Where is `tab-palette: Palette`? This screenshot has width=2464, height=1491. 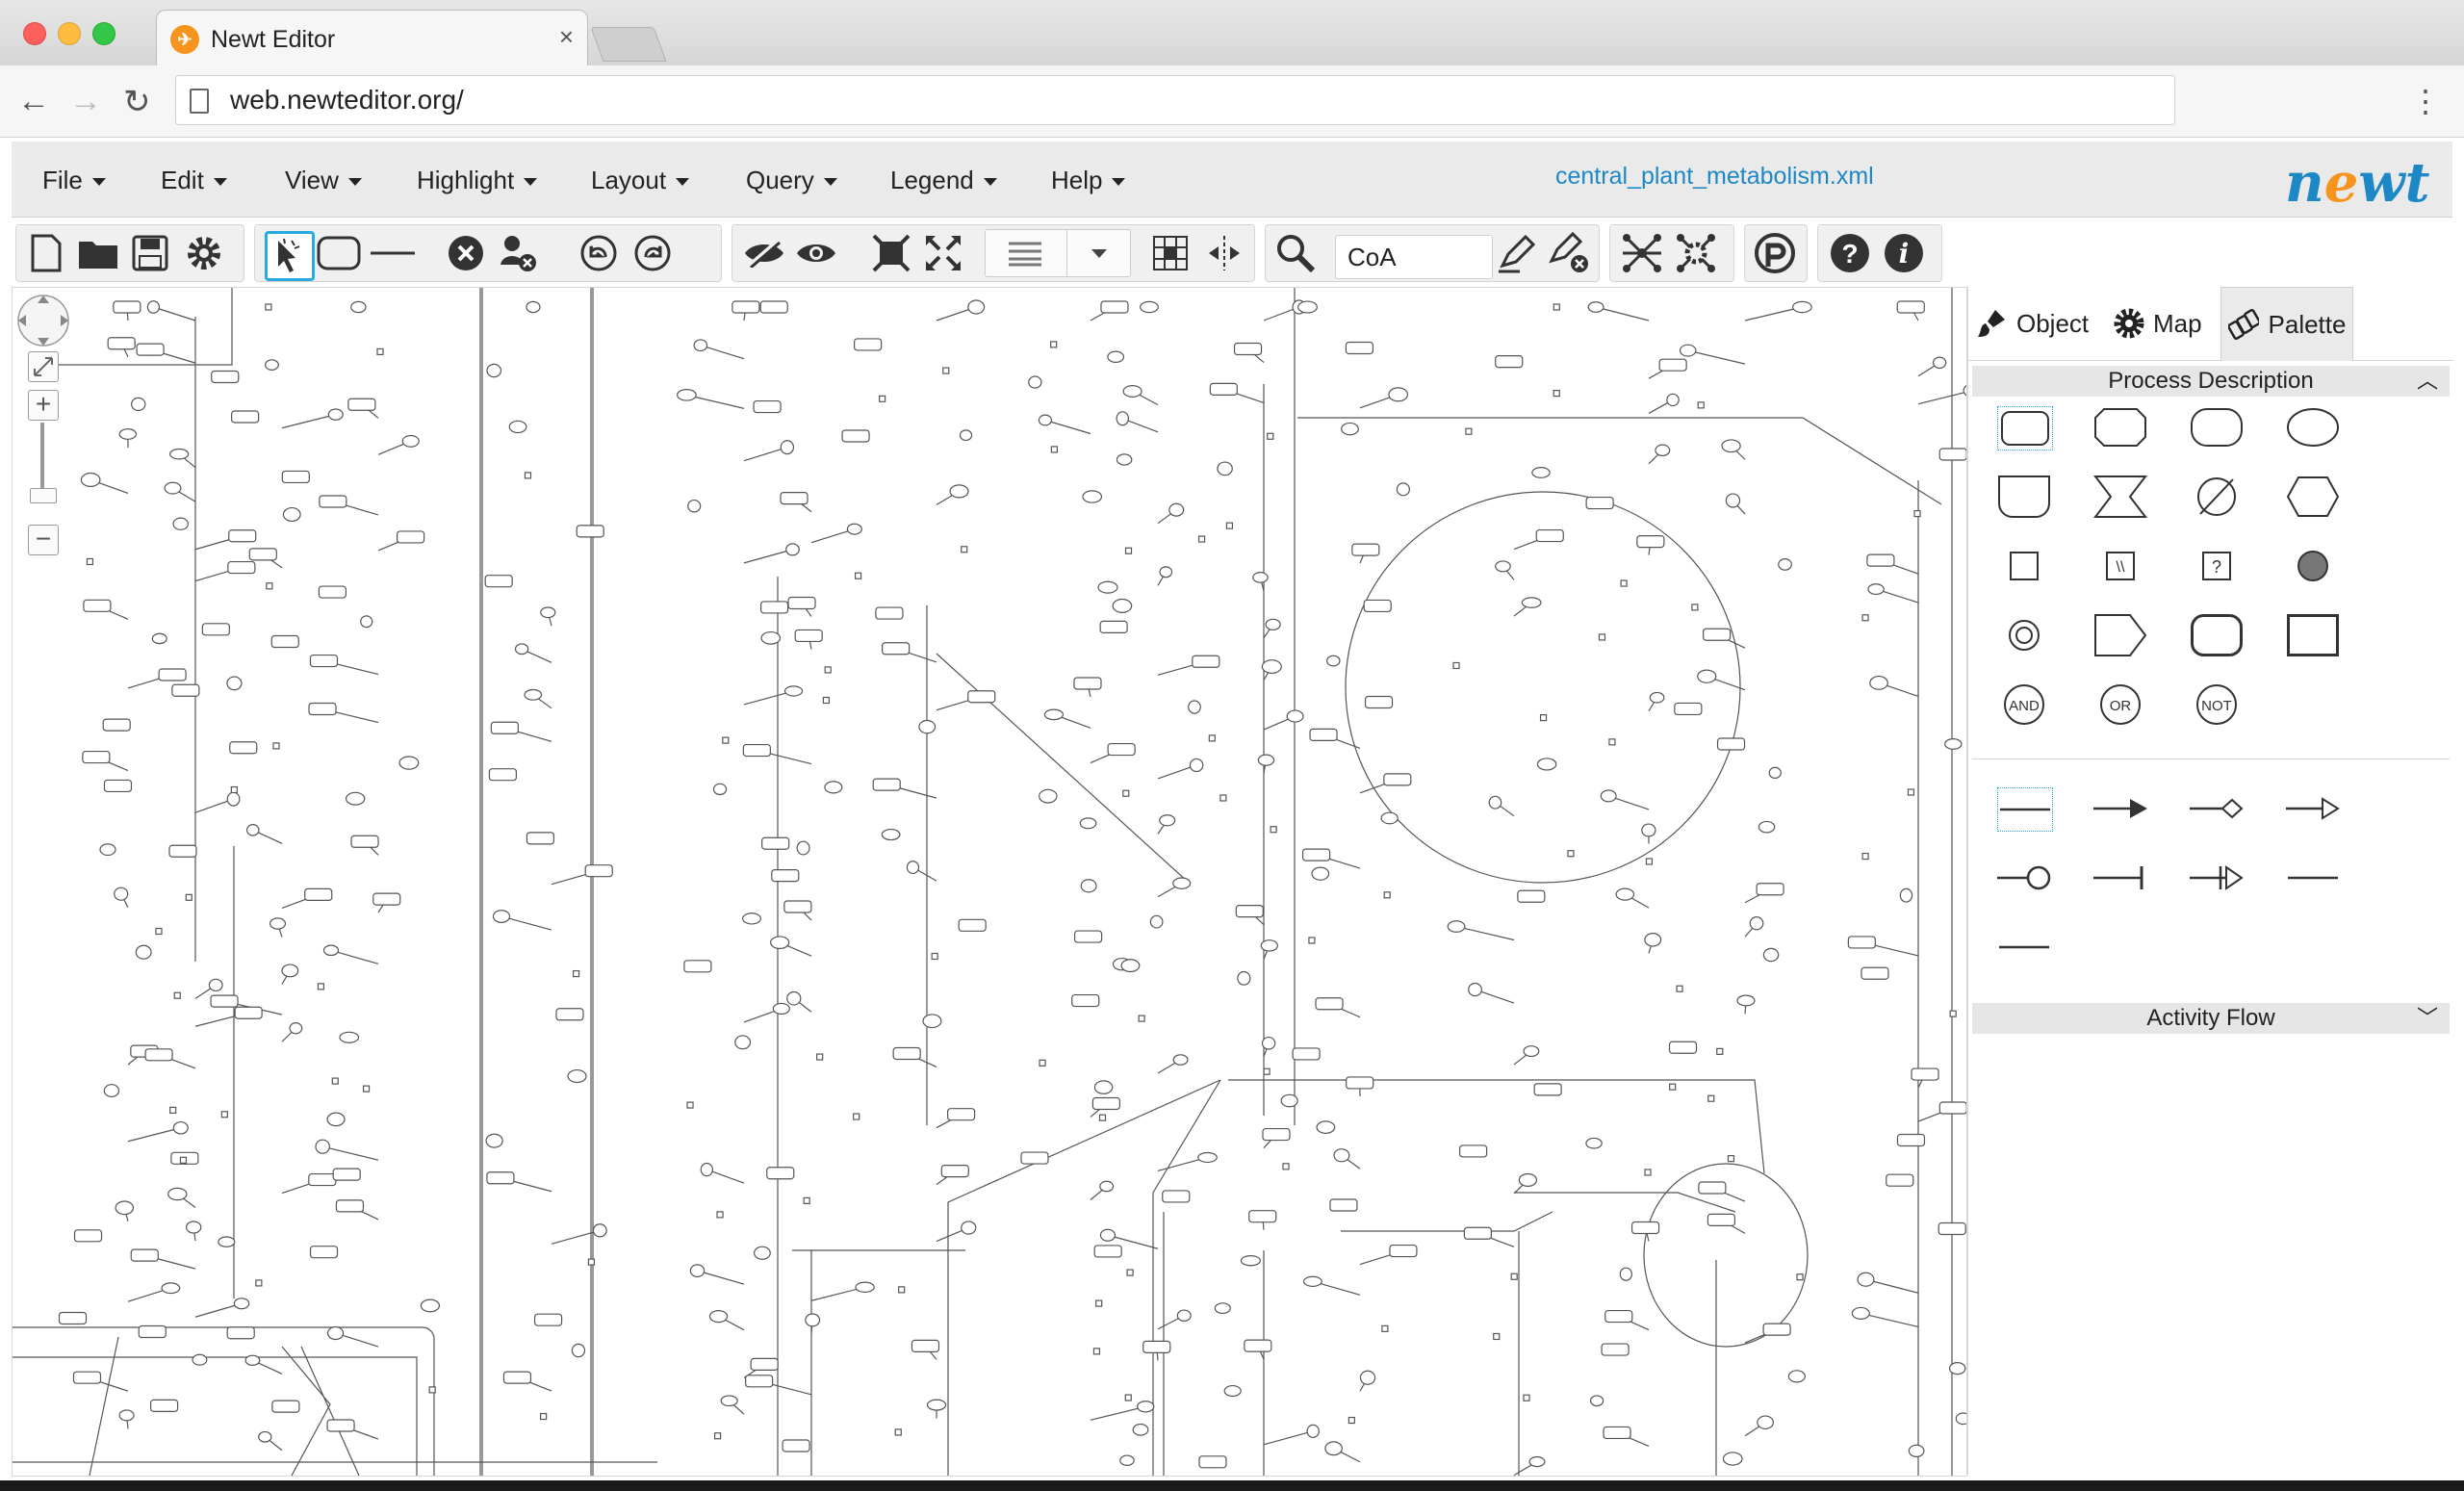
tab-palette: Palette is located at coordinates (2286, 324).